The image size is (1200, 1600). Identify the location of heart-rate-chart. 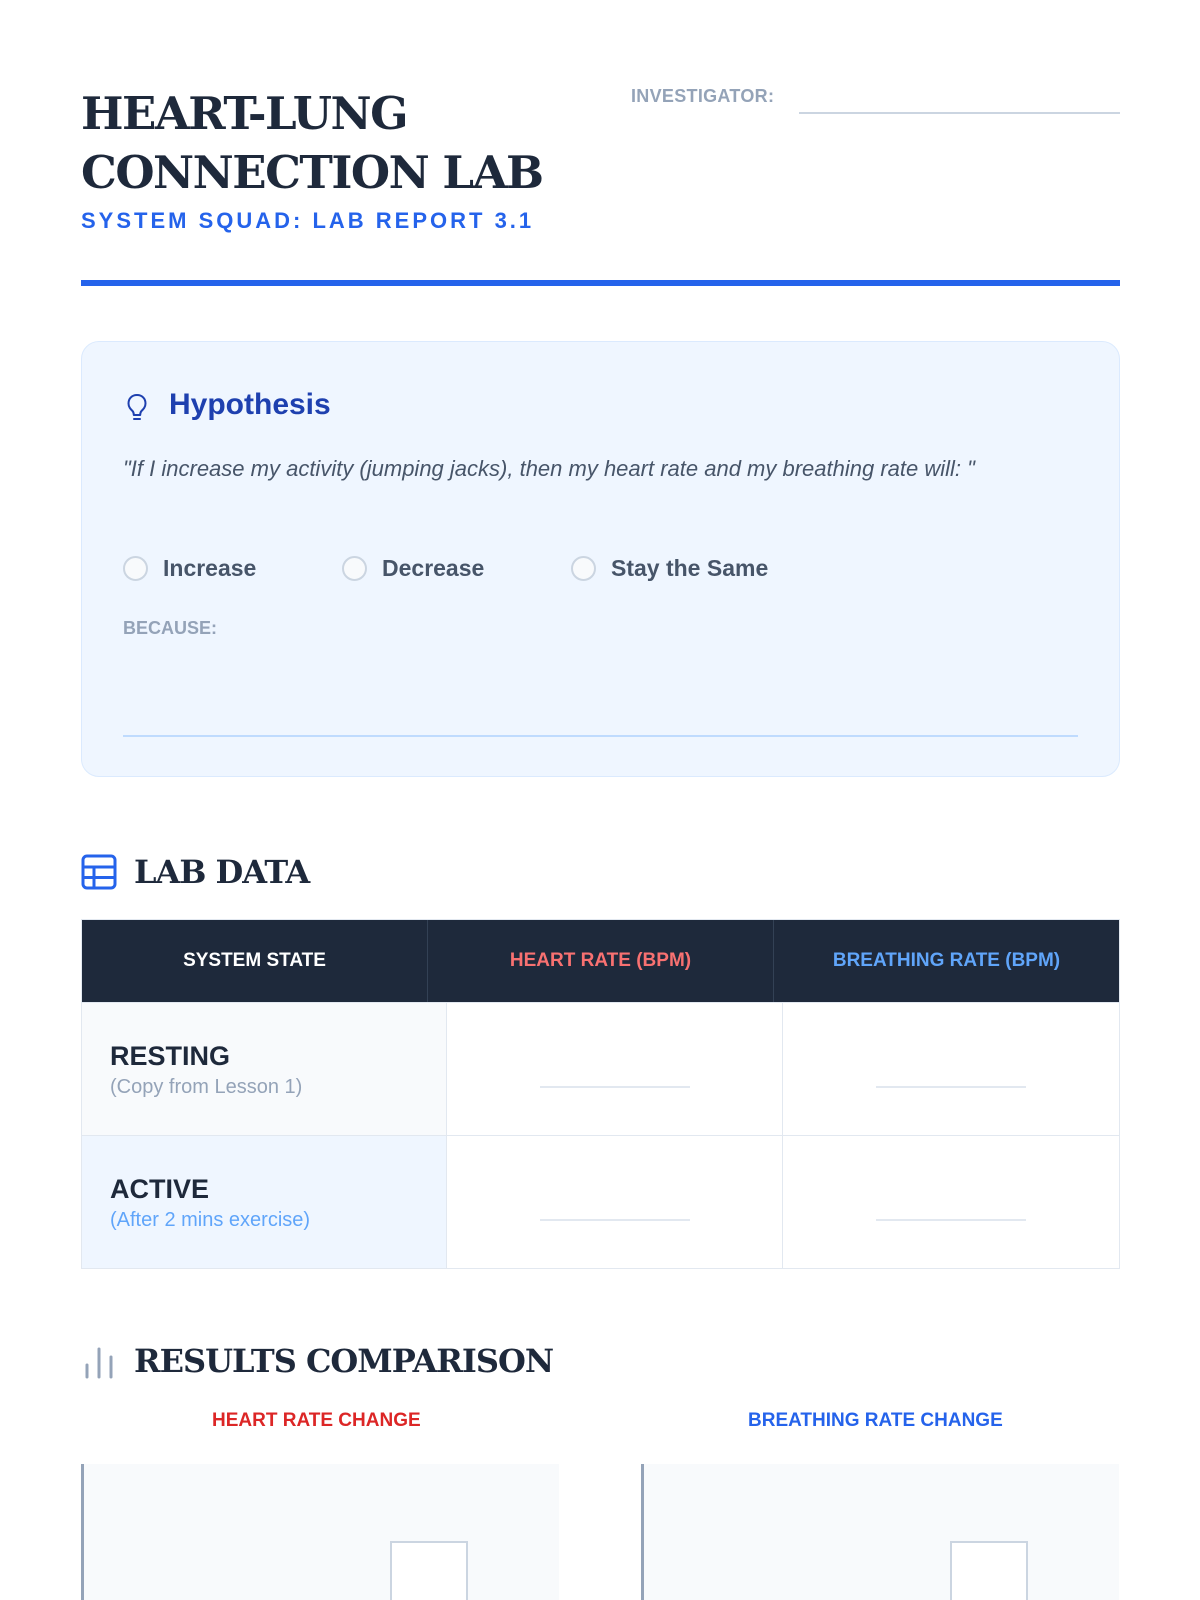
(320, 1532).